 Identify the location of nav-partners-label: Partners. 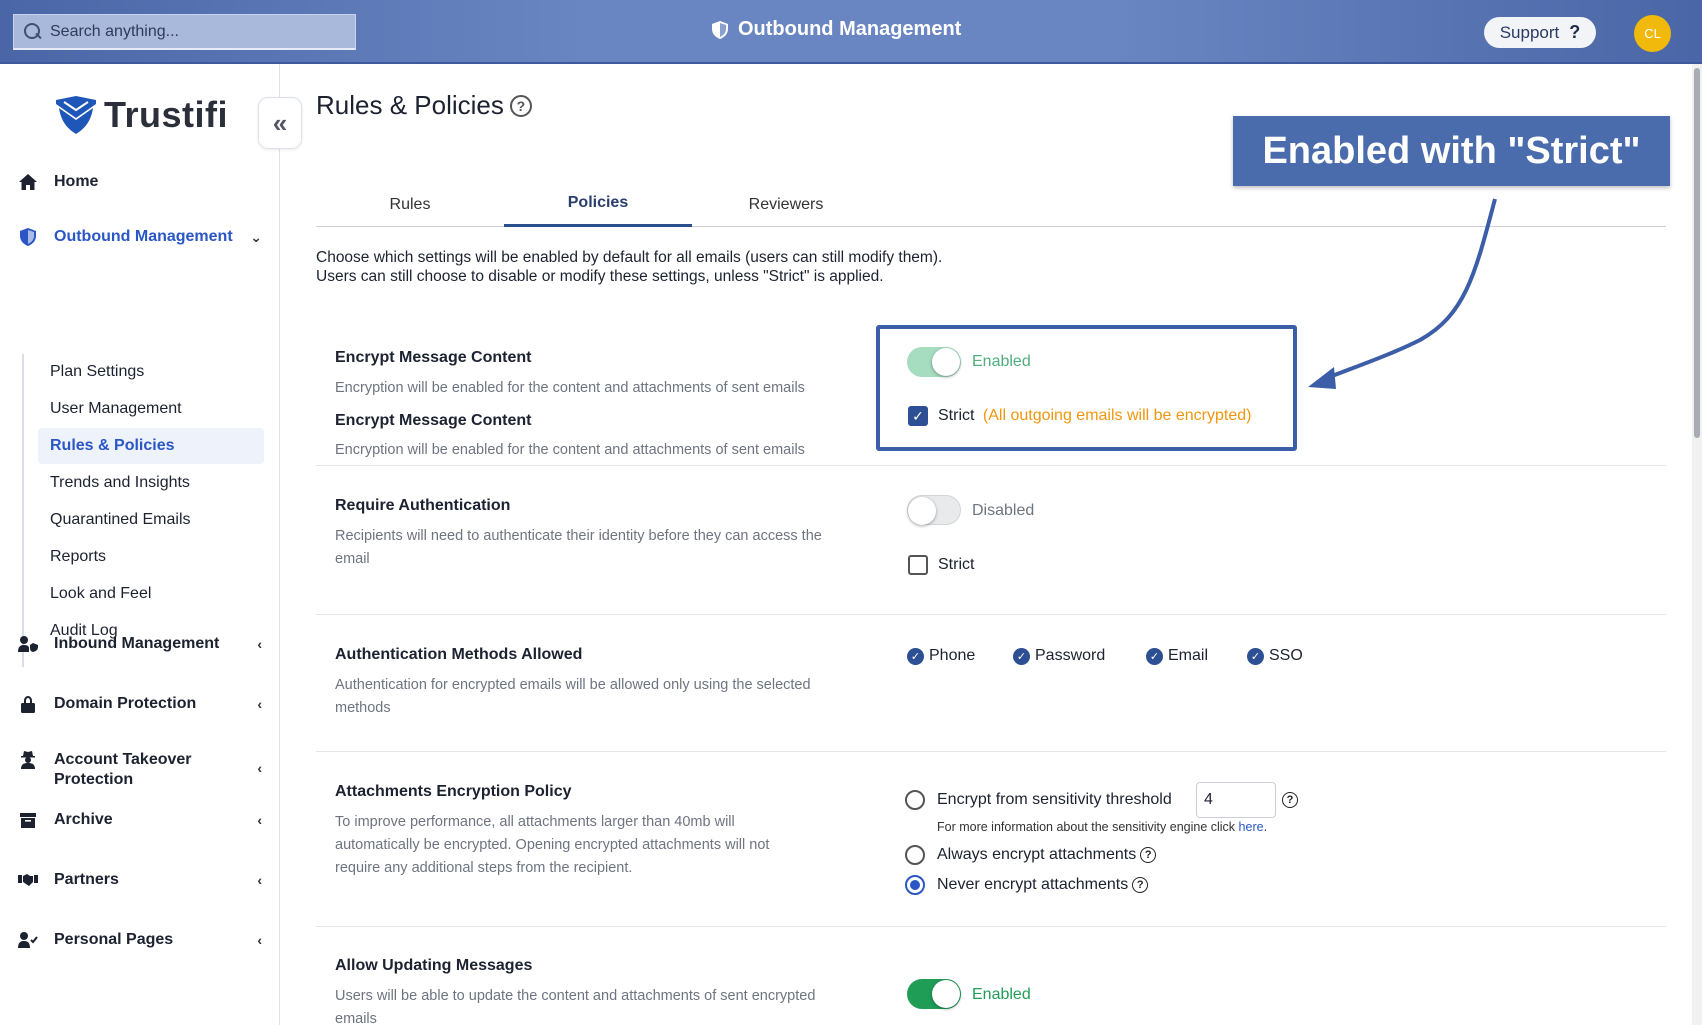
(86, 879).